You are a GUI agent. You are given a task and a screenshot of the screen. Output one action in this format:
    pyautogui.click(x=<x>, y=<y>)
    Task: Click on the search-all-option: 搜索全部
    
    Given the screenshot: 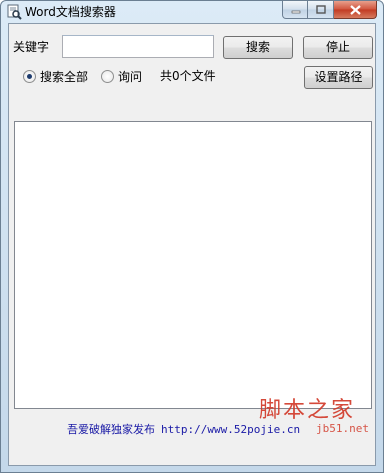 What is the action you would take?
    pyautogui.click(x=55, y=76)
    